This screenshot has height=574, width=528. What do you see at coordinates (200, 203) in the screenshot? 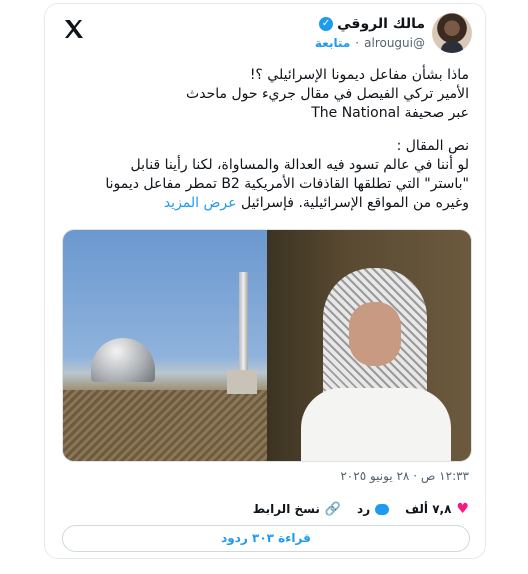
I see `show-more-link: عرض المزيد` at bounding box center [200, 203].